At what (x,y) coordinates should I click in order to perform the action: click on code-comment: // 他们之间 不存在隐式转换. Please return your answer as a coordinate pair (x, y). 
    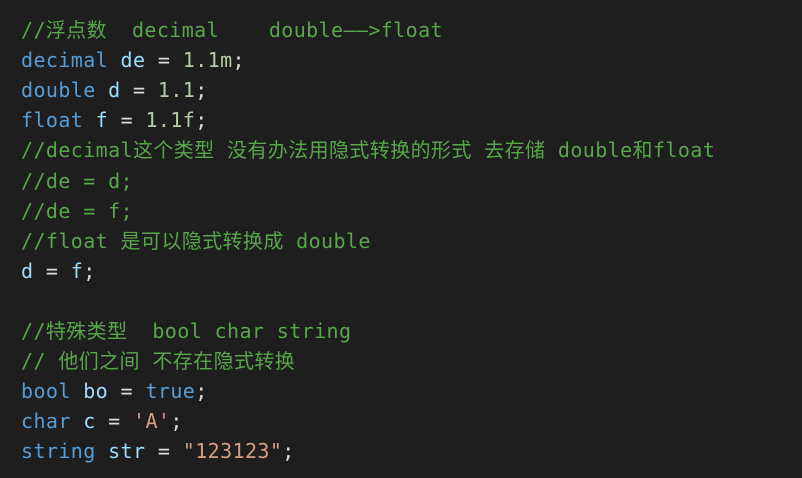
    Looking at the image, I should click on (158, 361).